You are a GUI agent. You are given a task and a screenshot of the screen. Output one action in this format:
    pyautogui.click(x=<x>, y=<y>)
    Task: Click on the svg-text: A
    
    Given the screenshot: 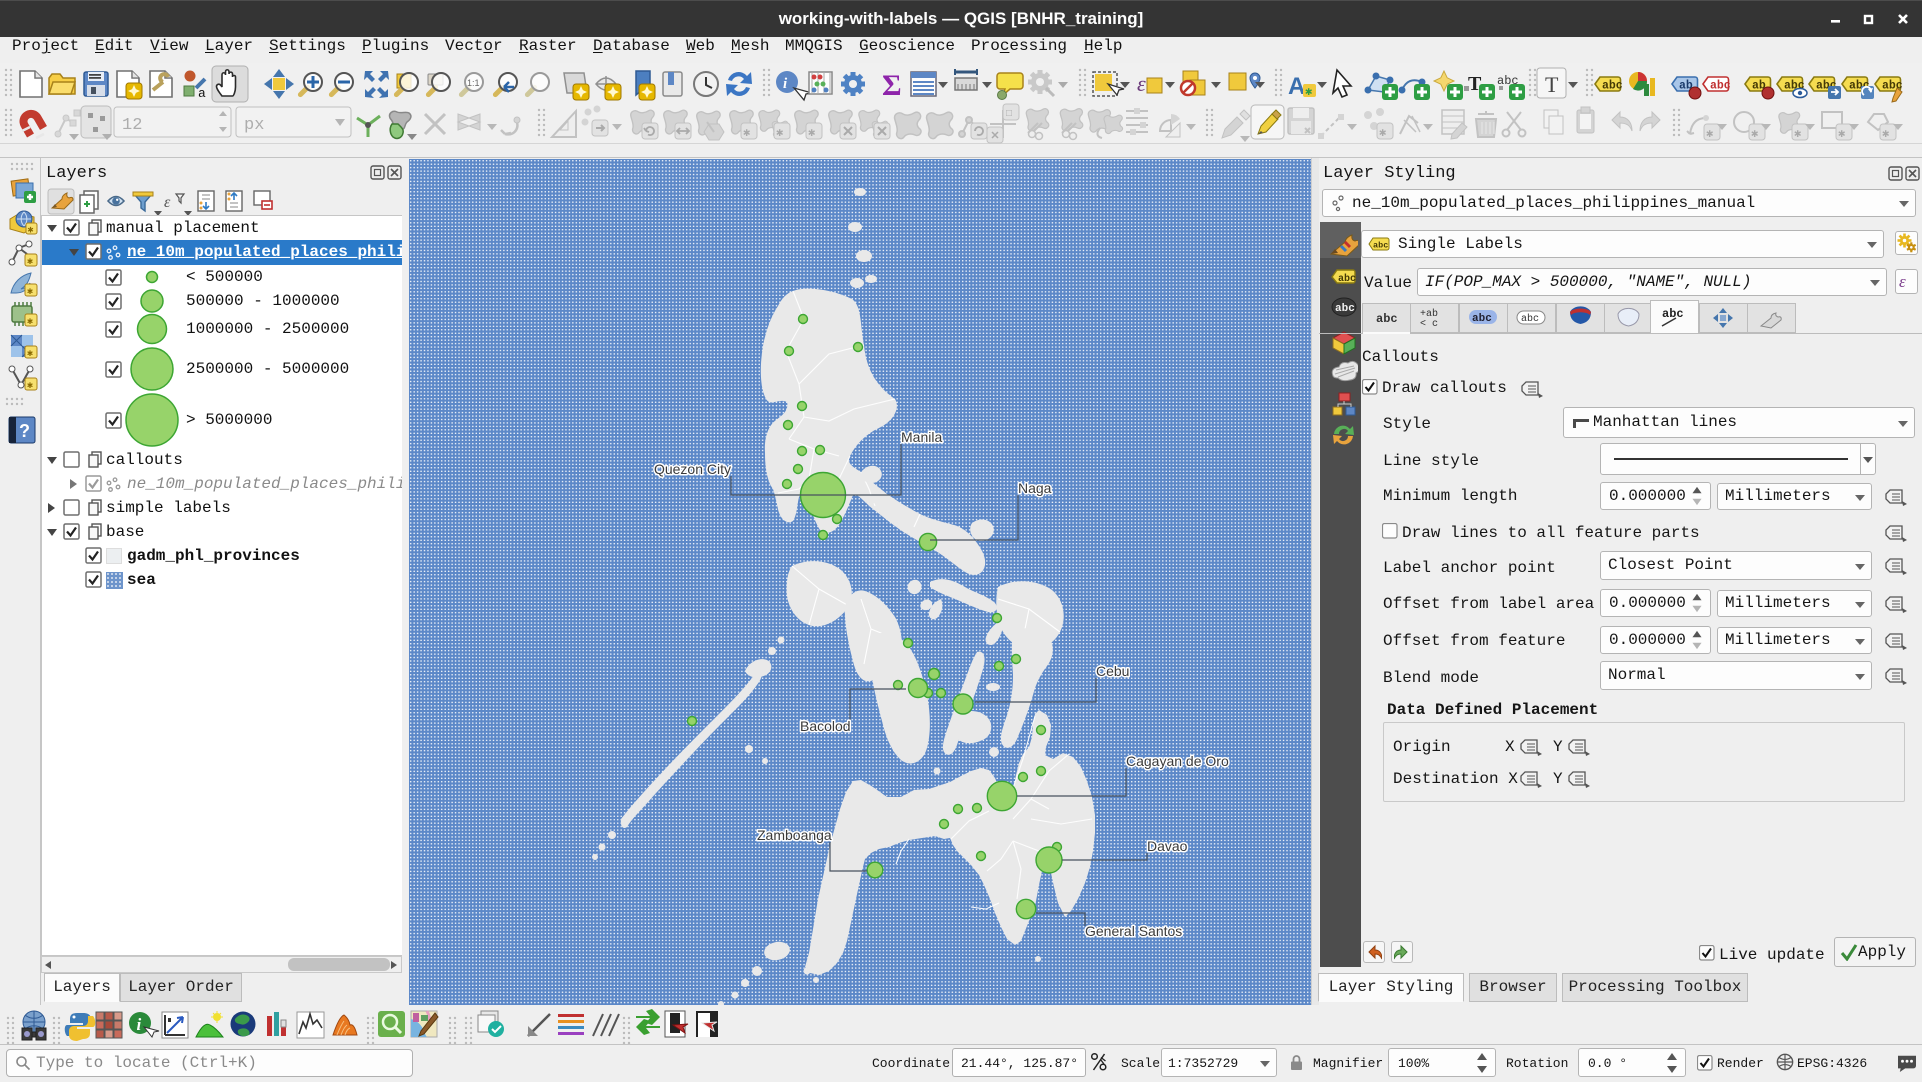 What is the action you would take?
    pyautogui.click(x=1296, y=86)
    